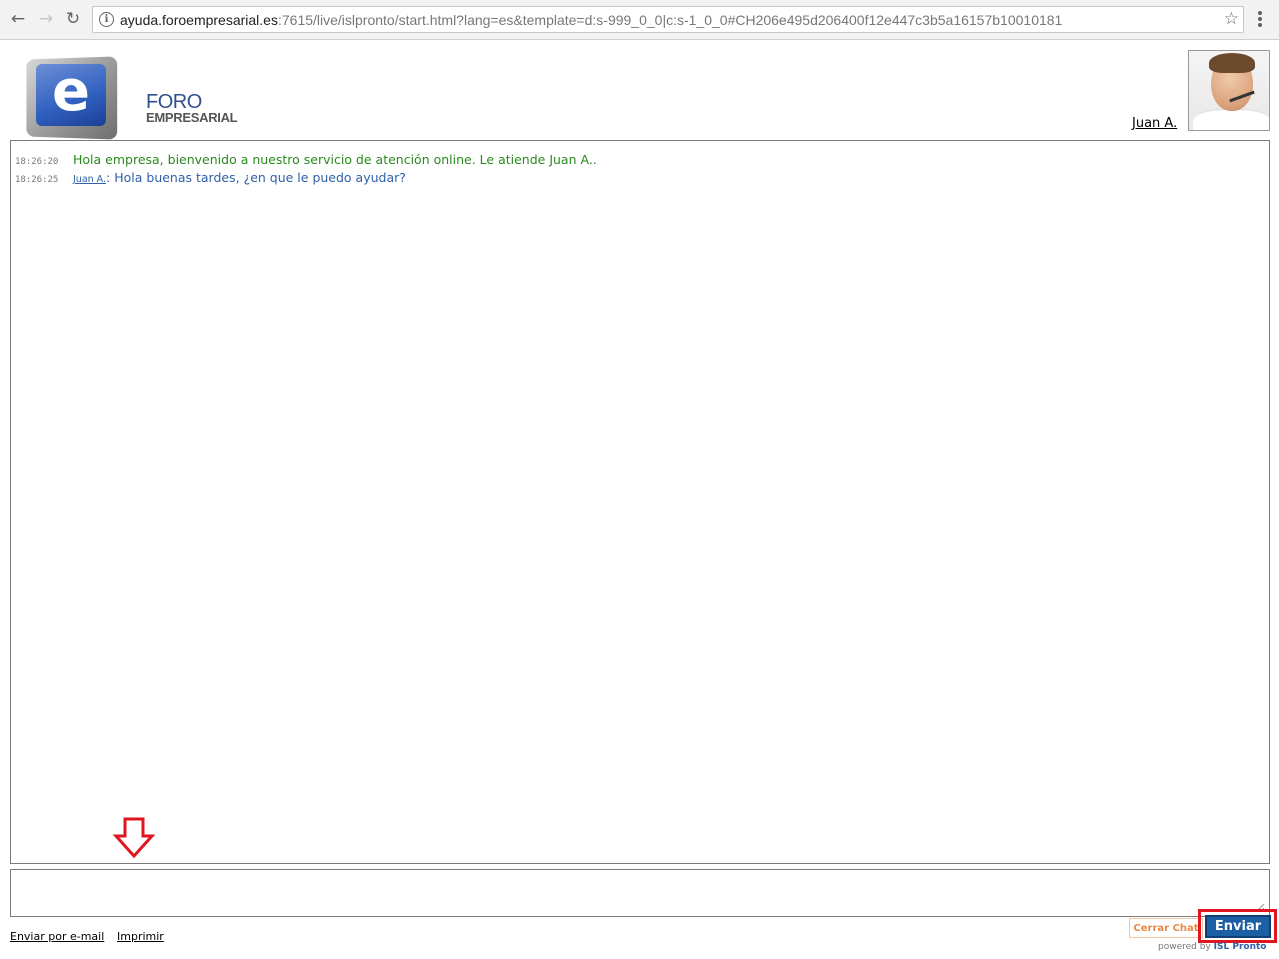 This screenshot has width=1279, height=959. What do you see at coordinates (106, 19) in the screenshot?
I see `info-icon: i` at bounding box center [106, 19].